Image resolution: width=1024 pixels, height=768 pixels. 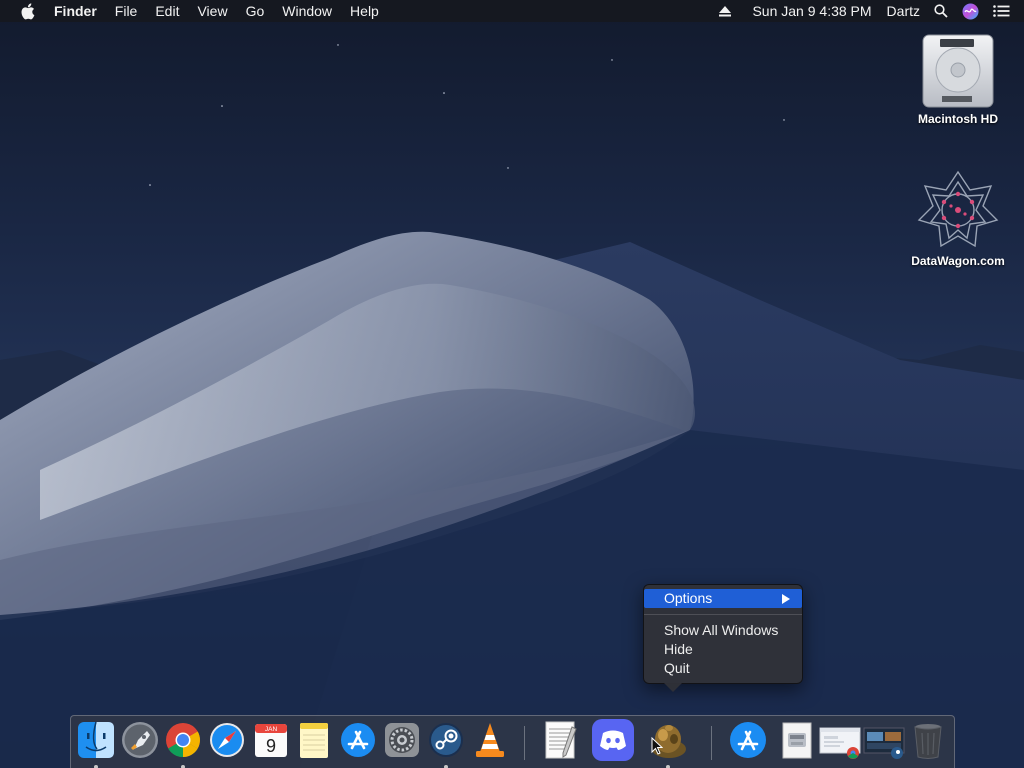 I want to click on launchpad-icon, so click(x=140, y=740).